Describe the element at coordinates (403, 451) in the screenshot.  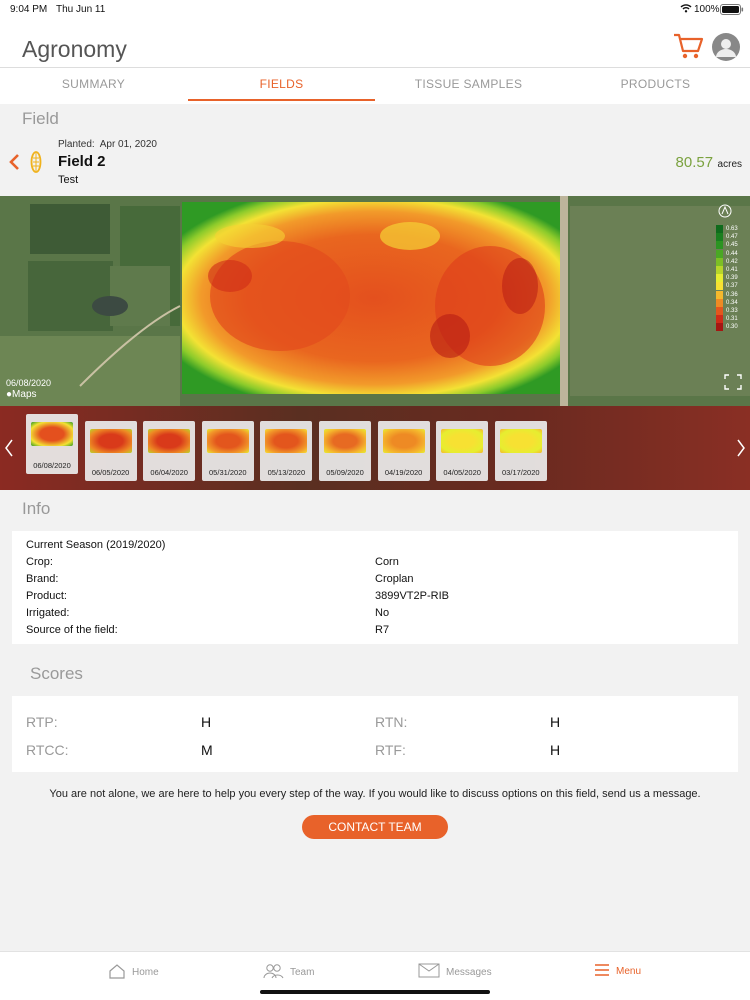
I see `date-thumbnail: 04/19/2020` at that location.